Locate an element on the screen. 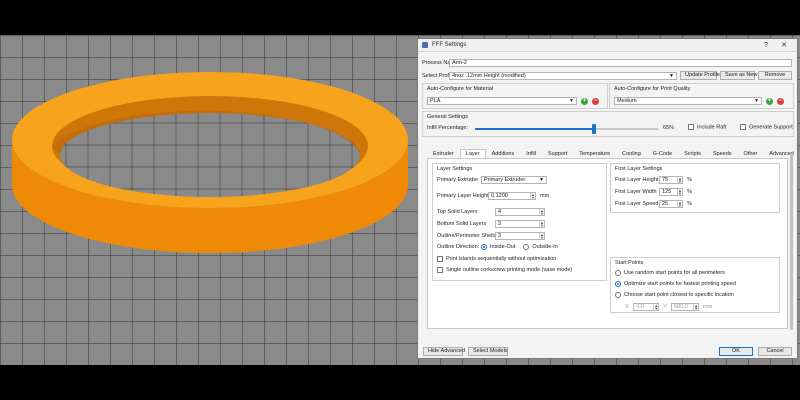  select-models-button: Select Models is located at coordinates (488, 351).